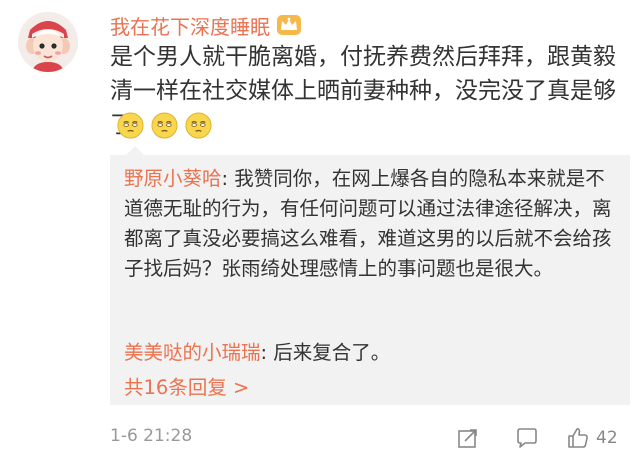 The image size is (640, 460). What do you see at coordinates (289, 25) in the screenshot?
I see `crown-icon` at bounding box center [289, 25].